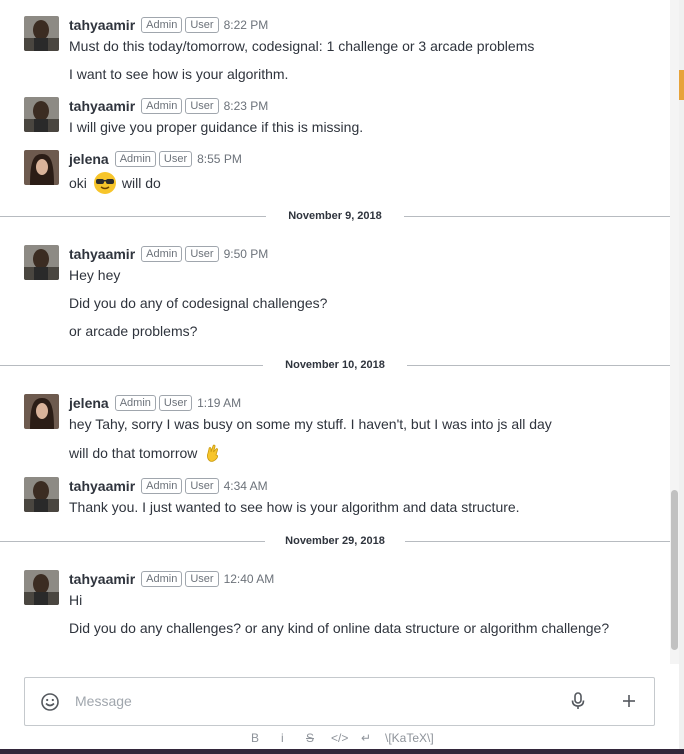 The width and height of the screenshot is (684, 754). Describe the element at coordinates (629, 701) in the screenshot. I see `plus-icon` at that location.